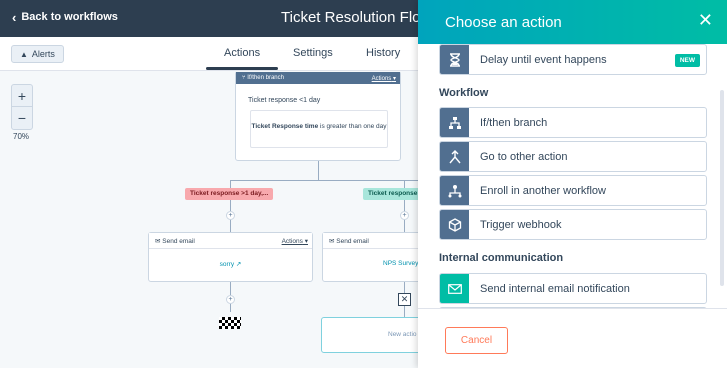  I want to click on zoom-controls: + −, so click(22, 107).